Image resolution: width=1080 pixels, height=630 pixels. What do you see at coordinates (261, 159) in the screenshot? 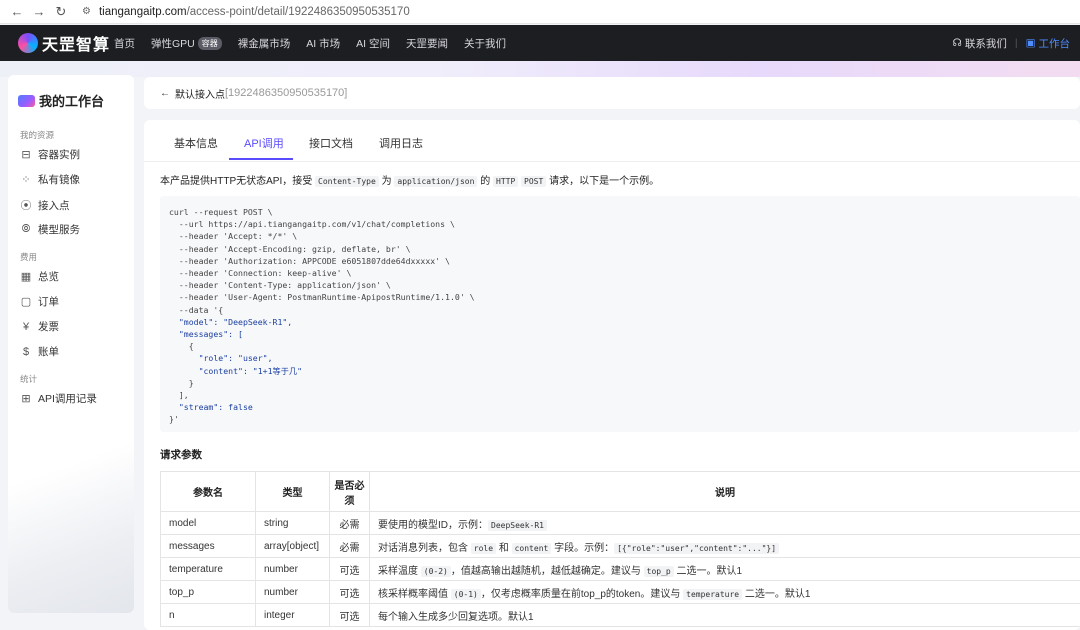
I see `active-tab-indicator` at bounding box center [261, 159].